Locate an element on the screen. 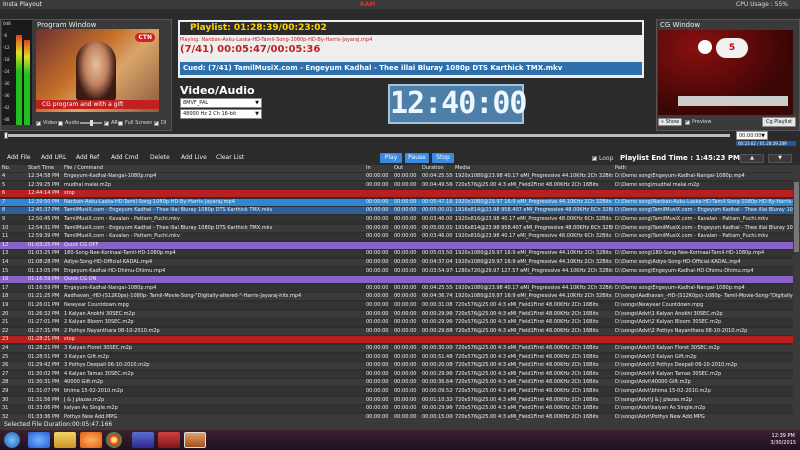 This screenshot has height=450, width=800. start-button is located at coordinates (12, 440).